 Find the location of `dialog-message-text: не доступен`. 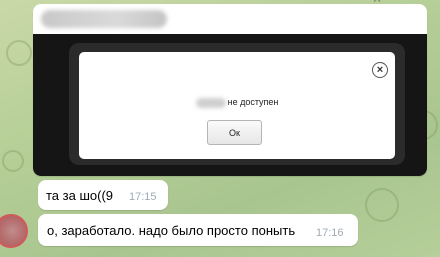

dialog-message-text: не доступен is located at coordinates (253, 102).